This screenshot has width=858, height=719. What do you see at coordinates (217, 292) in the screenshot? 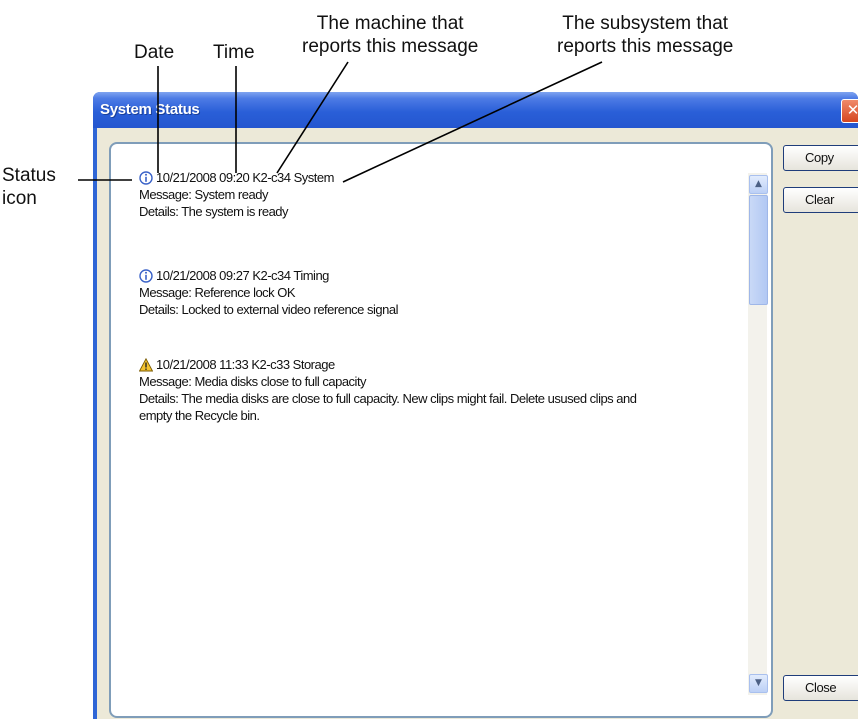
I see `log-entry-message: Message: Reference lock OK` at bounding box center [217, 292].